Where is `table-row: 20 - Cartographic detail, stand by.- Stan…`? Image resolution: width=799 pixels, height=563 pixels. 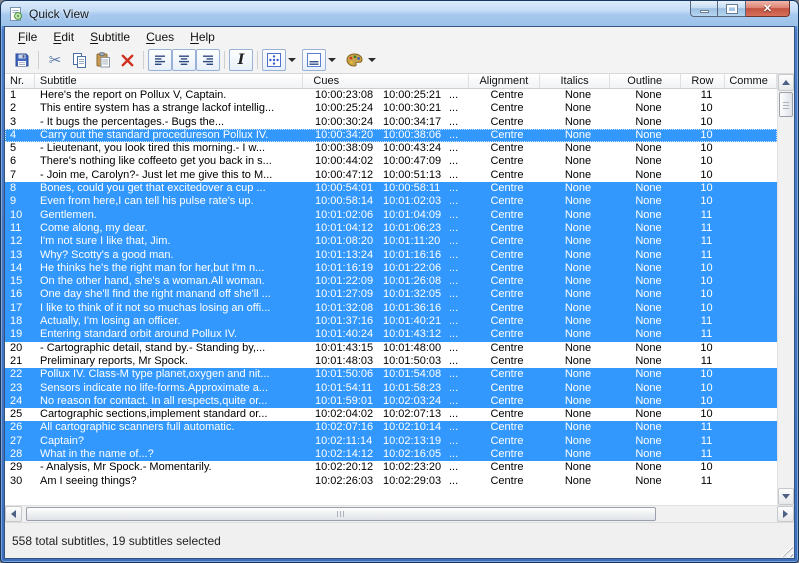 table-row: 20 - Cartographic detail, stand by.- Stan… is located at coordinates (391, 348).